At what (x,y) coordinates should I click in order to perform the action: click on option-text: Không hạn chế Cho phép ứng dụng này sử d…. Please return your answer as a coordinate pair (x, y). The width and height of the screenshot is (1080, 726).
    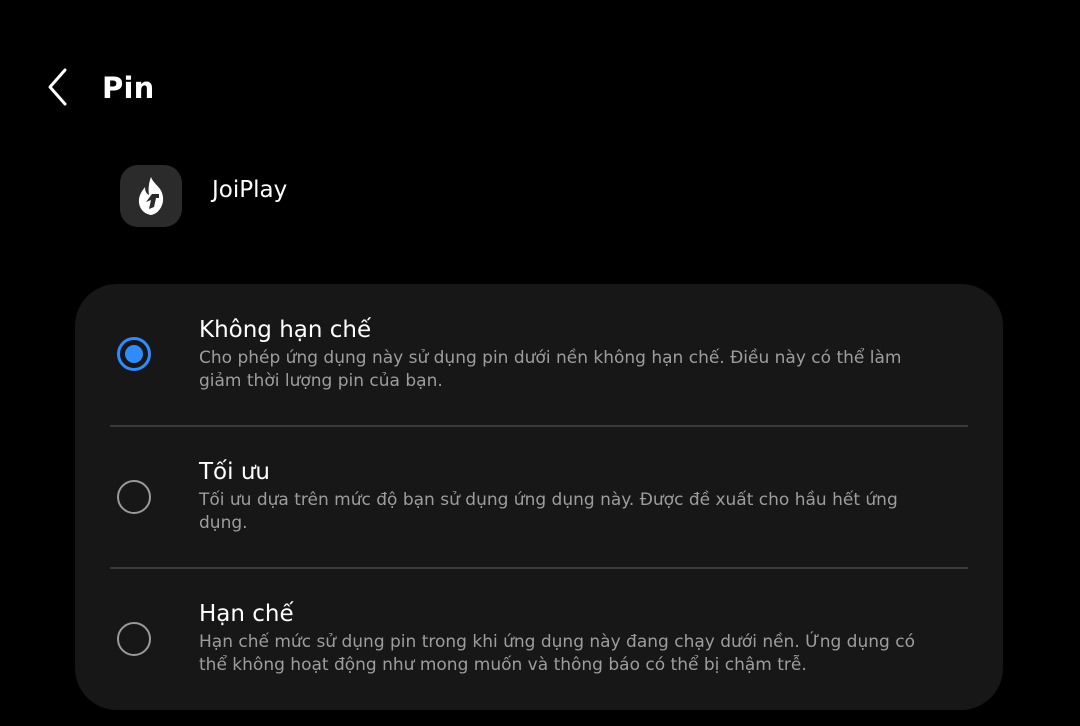
    Looking at the image, I should click on (559, 354).